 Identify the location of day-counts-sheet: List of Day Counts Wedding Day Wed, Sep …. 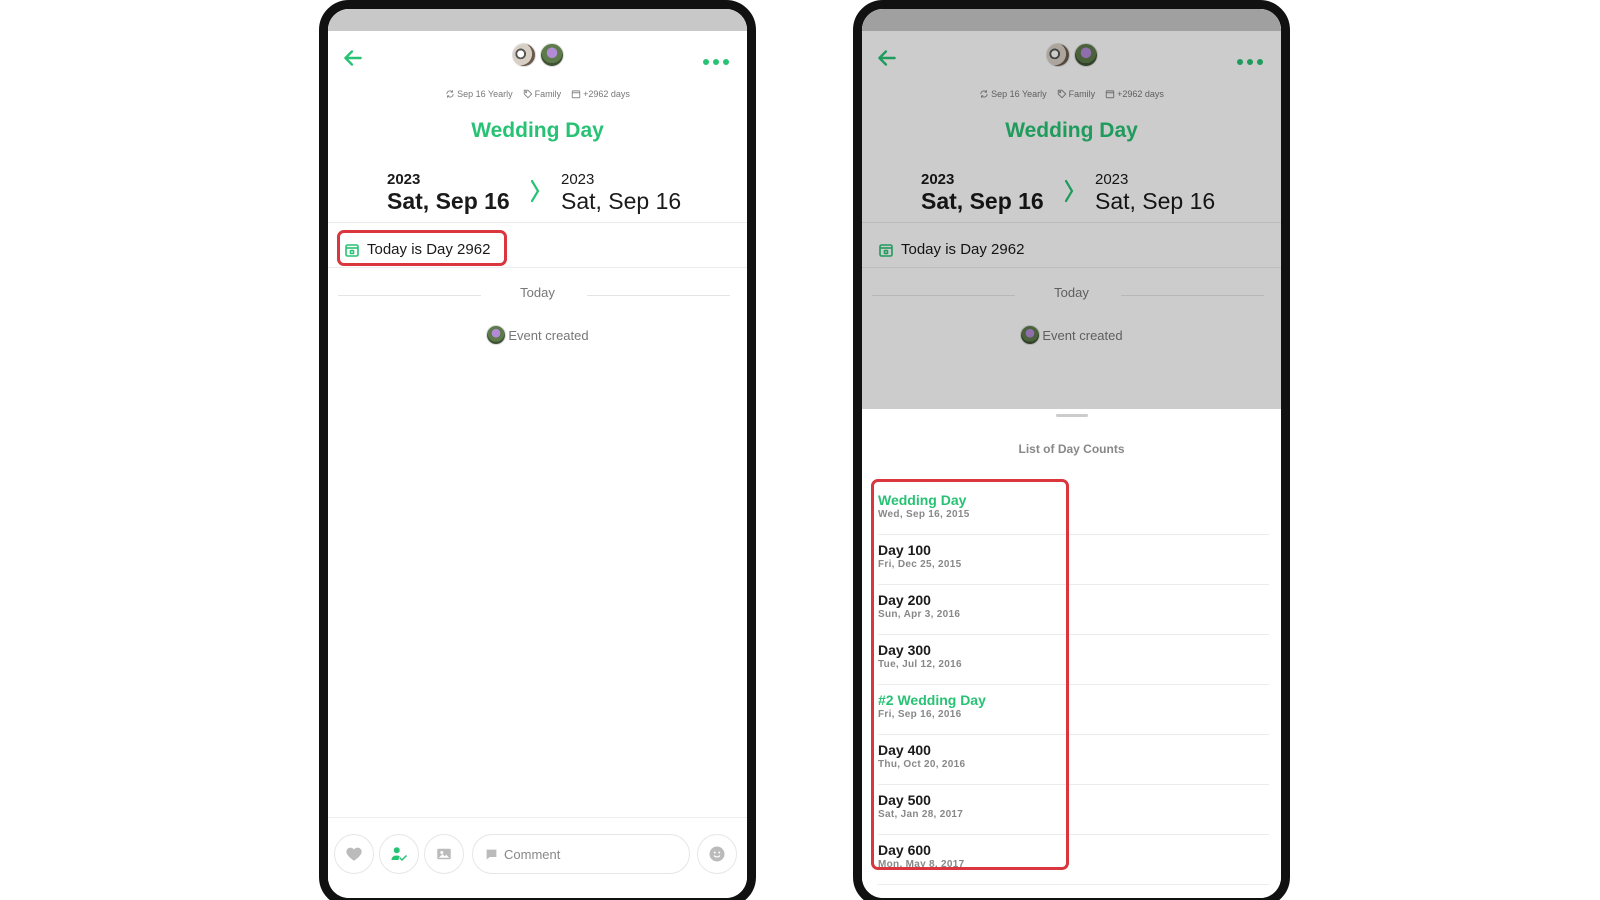
(1071, 653).